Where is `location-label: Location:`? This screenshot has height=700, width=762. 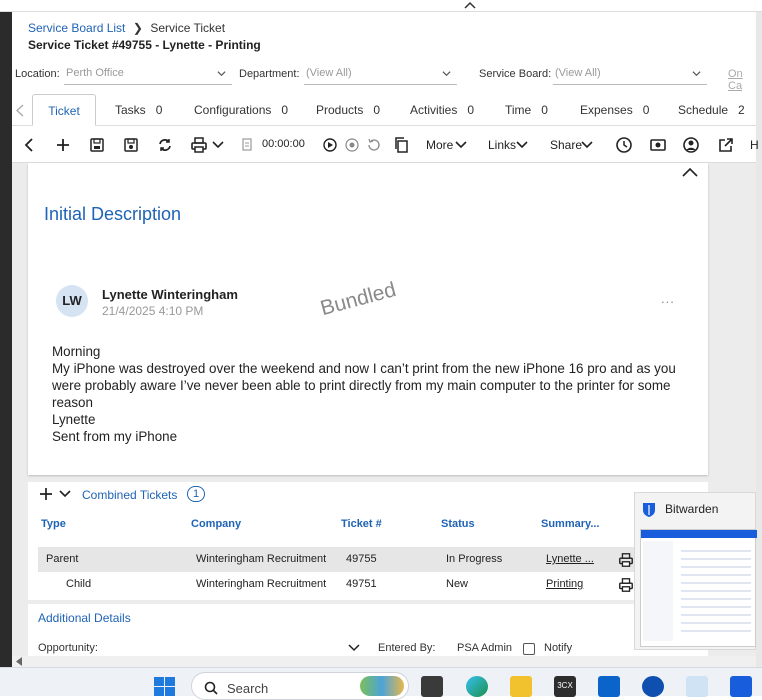
location-label: Location: is located at coordinates (37, 74).